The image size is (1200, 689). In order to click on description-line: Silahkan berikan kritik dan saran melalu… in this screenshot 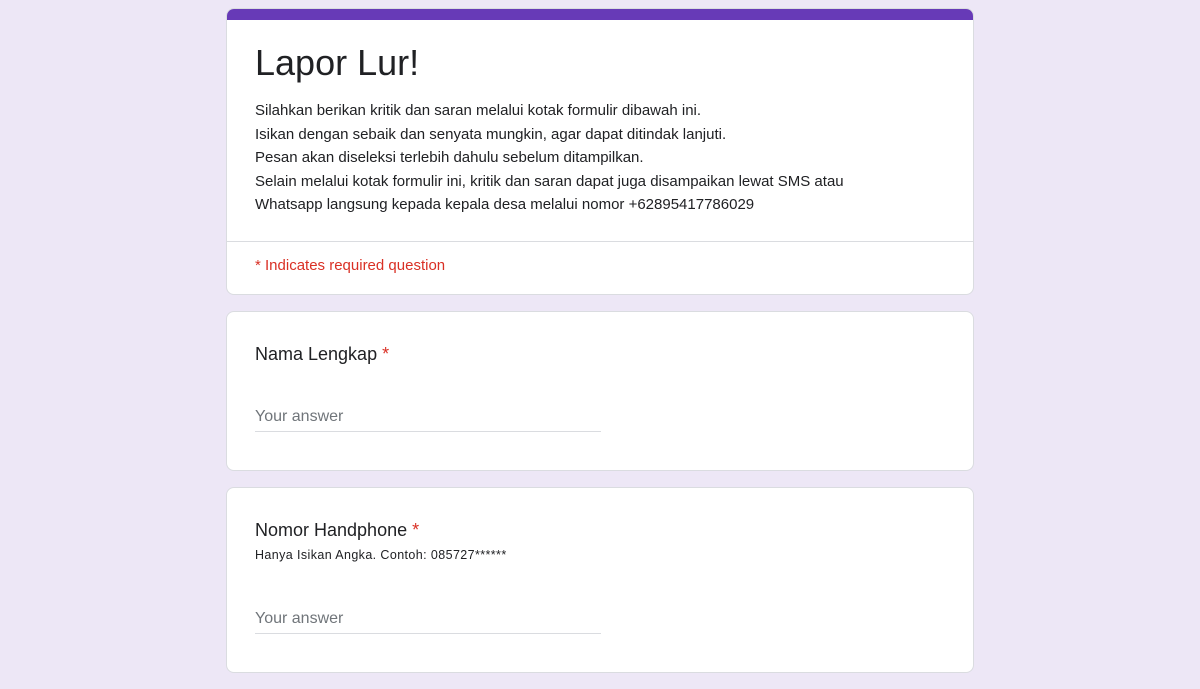, I will do `click(478, 110)`.